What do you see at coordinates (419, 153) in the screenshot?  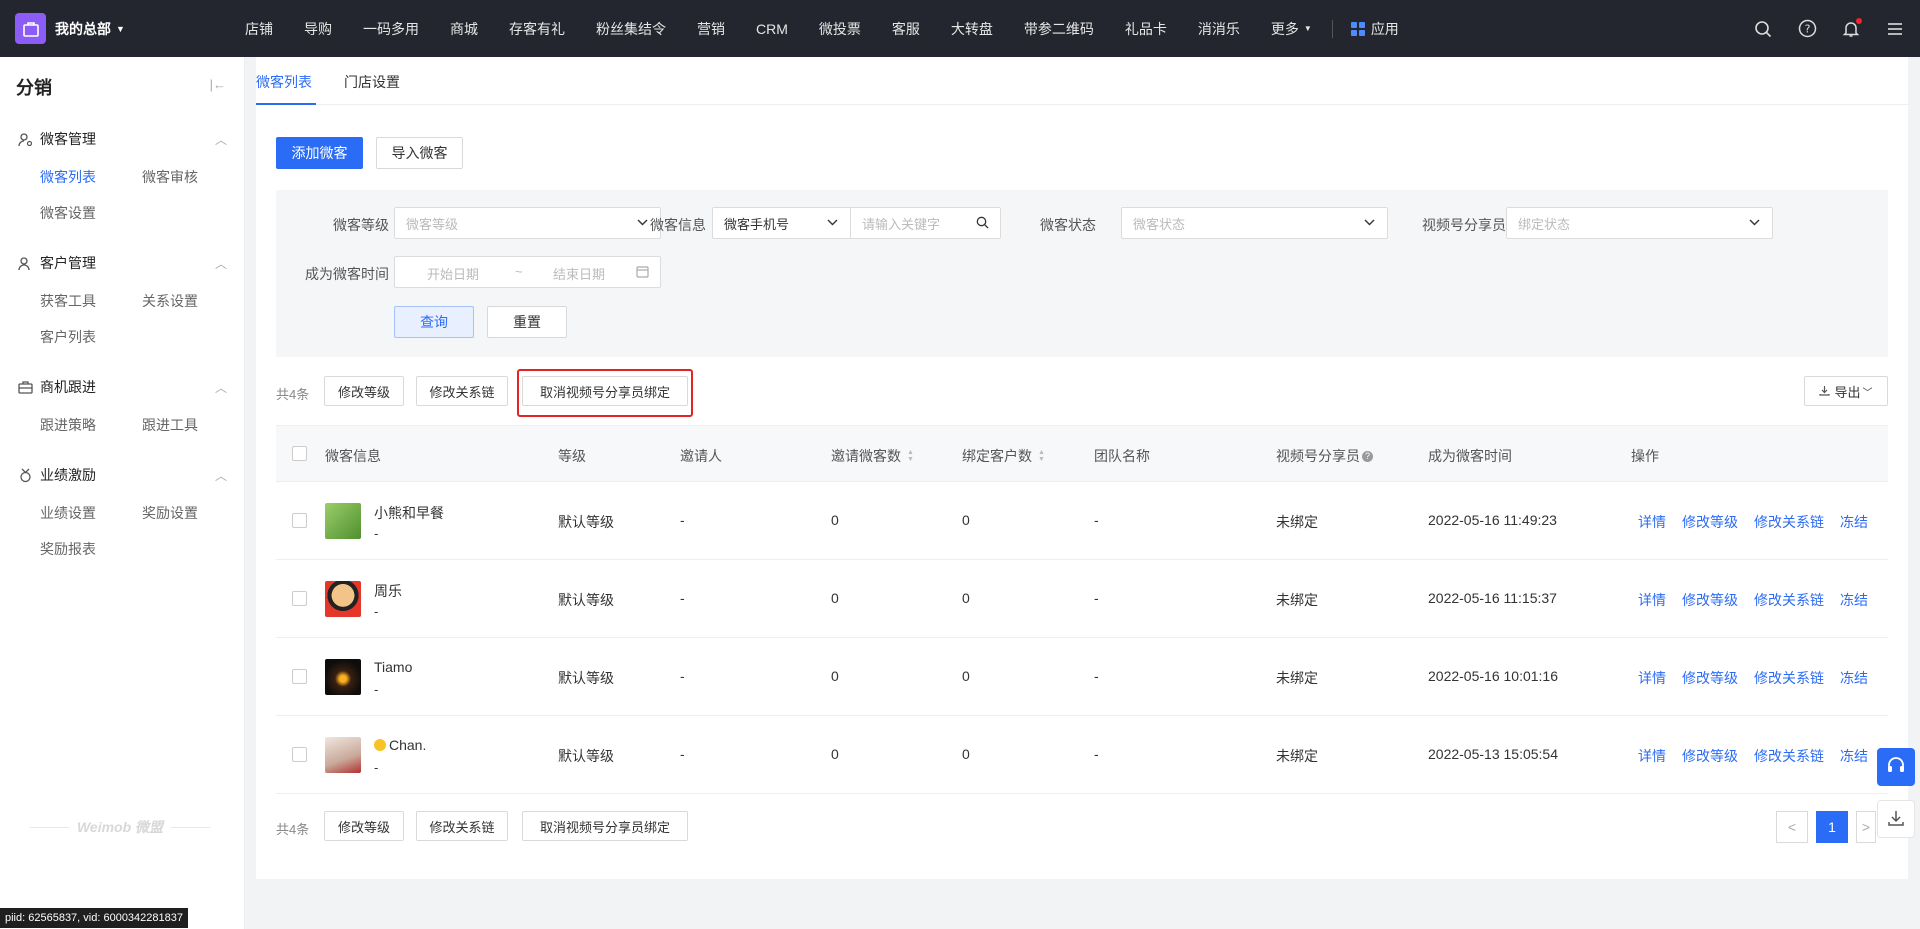 I see `import-weike-button: 导入微客` at bounding box center [419, 153].